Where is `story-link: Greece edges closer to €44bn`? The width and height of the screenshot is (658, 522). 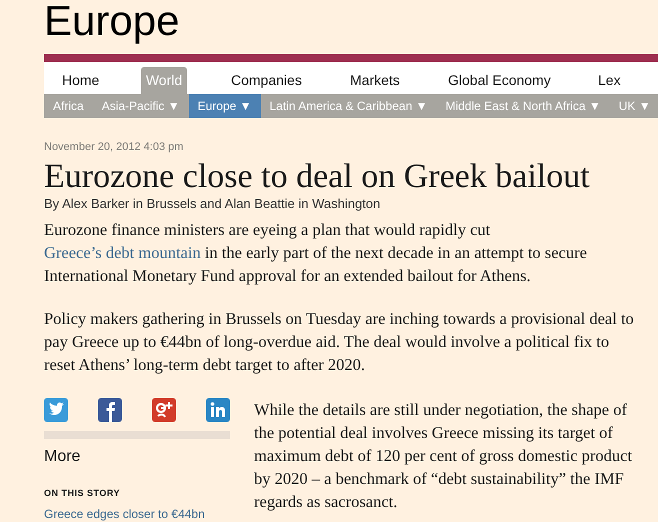 story-link: Greece edges closer to €44bn is located at coordinates (124, 513).